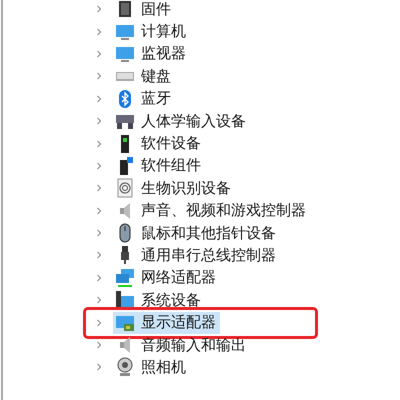 Image resolution: width=400 pixels, height=400 pixels. What do you see at coordinates (181, 121) in the screenshot?
I see `tree-item: 人体学输入设备` at bounding box center [181, 121].